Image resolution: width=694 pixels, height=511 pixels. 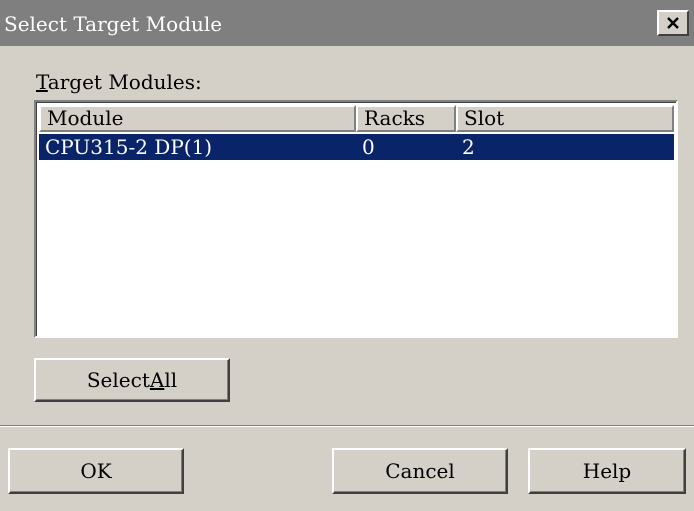 I want to click on select-all-button: Select All, so click(x=132, y=380).